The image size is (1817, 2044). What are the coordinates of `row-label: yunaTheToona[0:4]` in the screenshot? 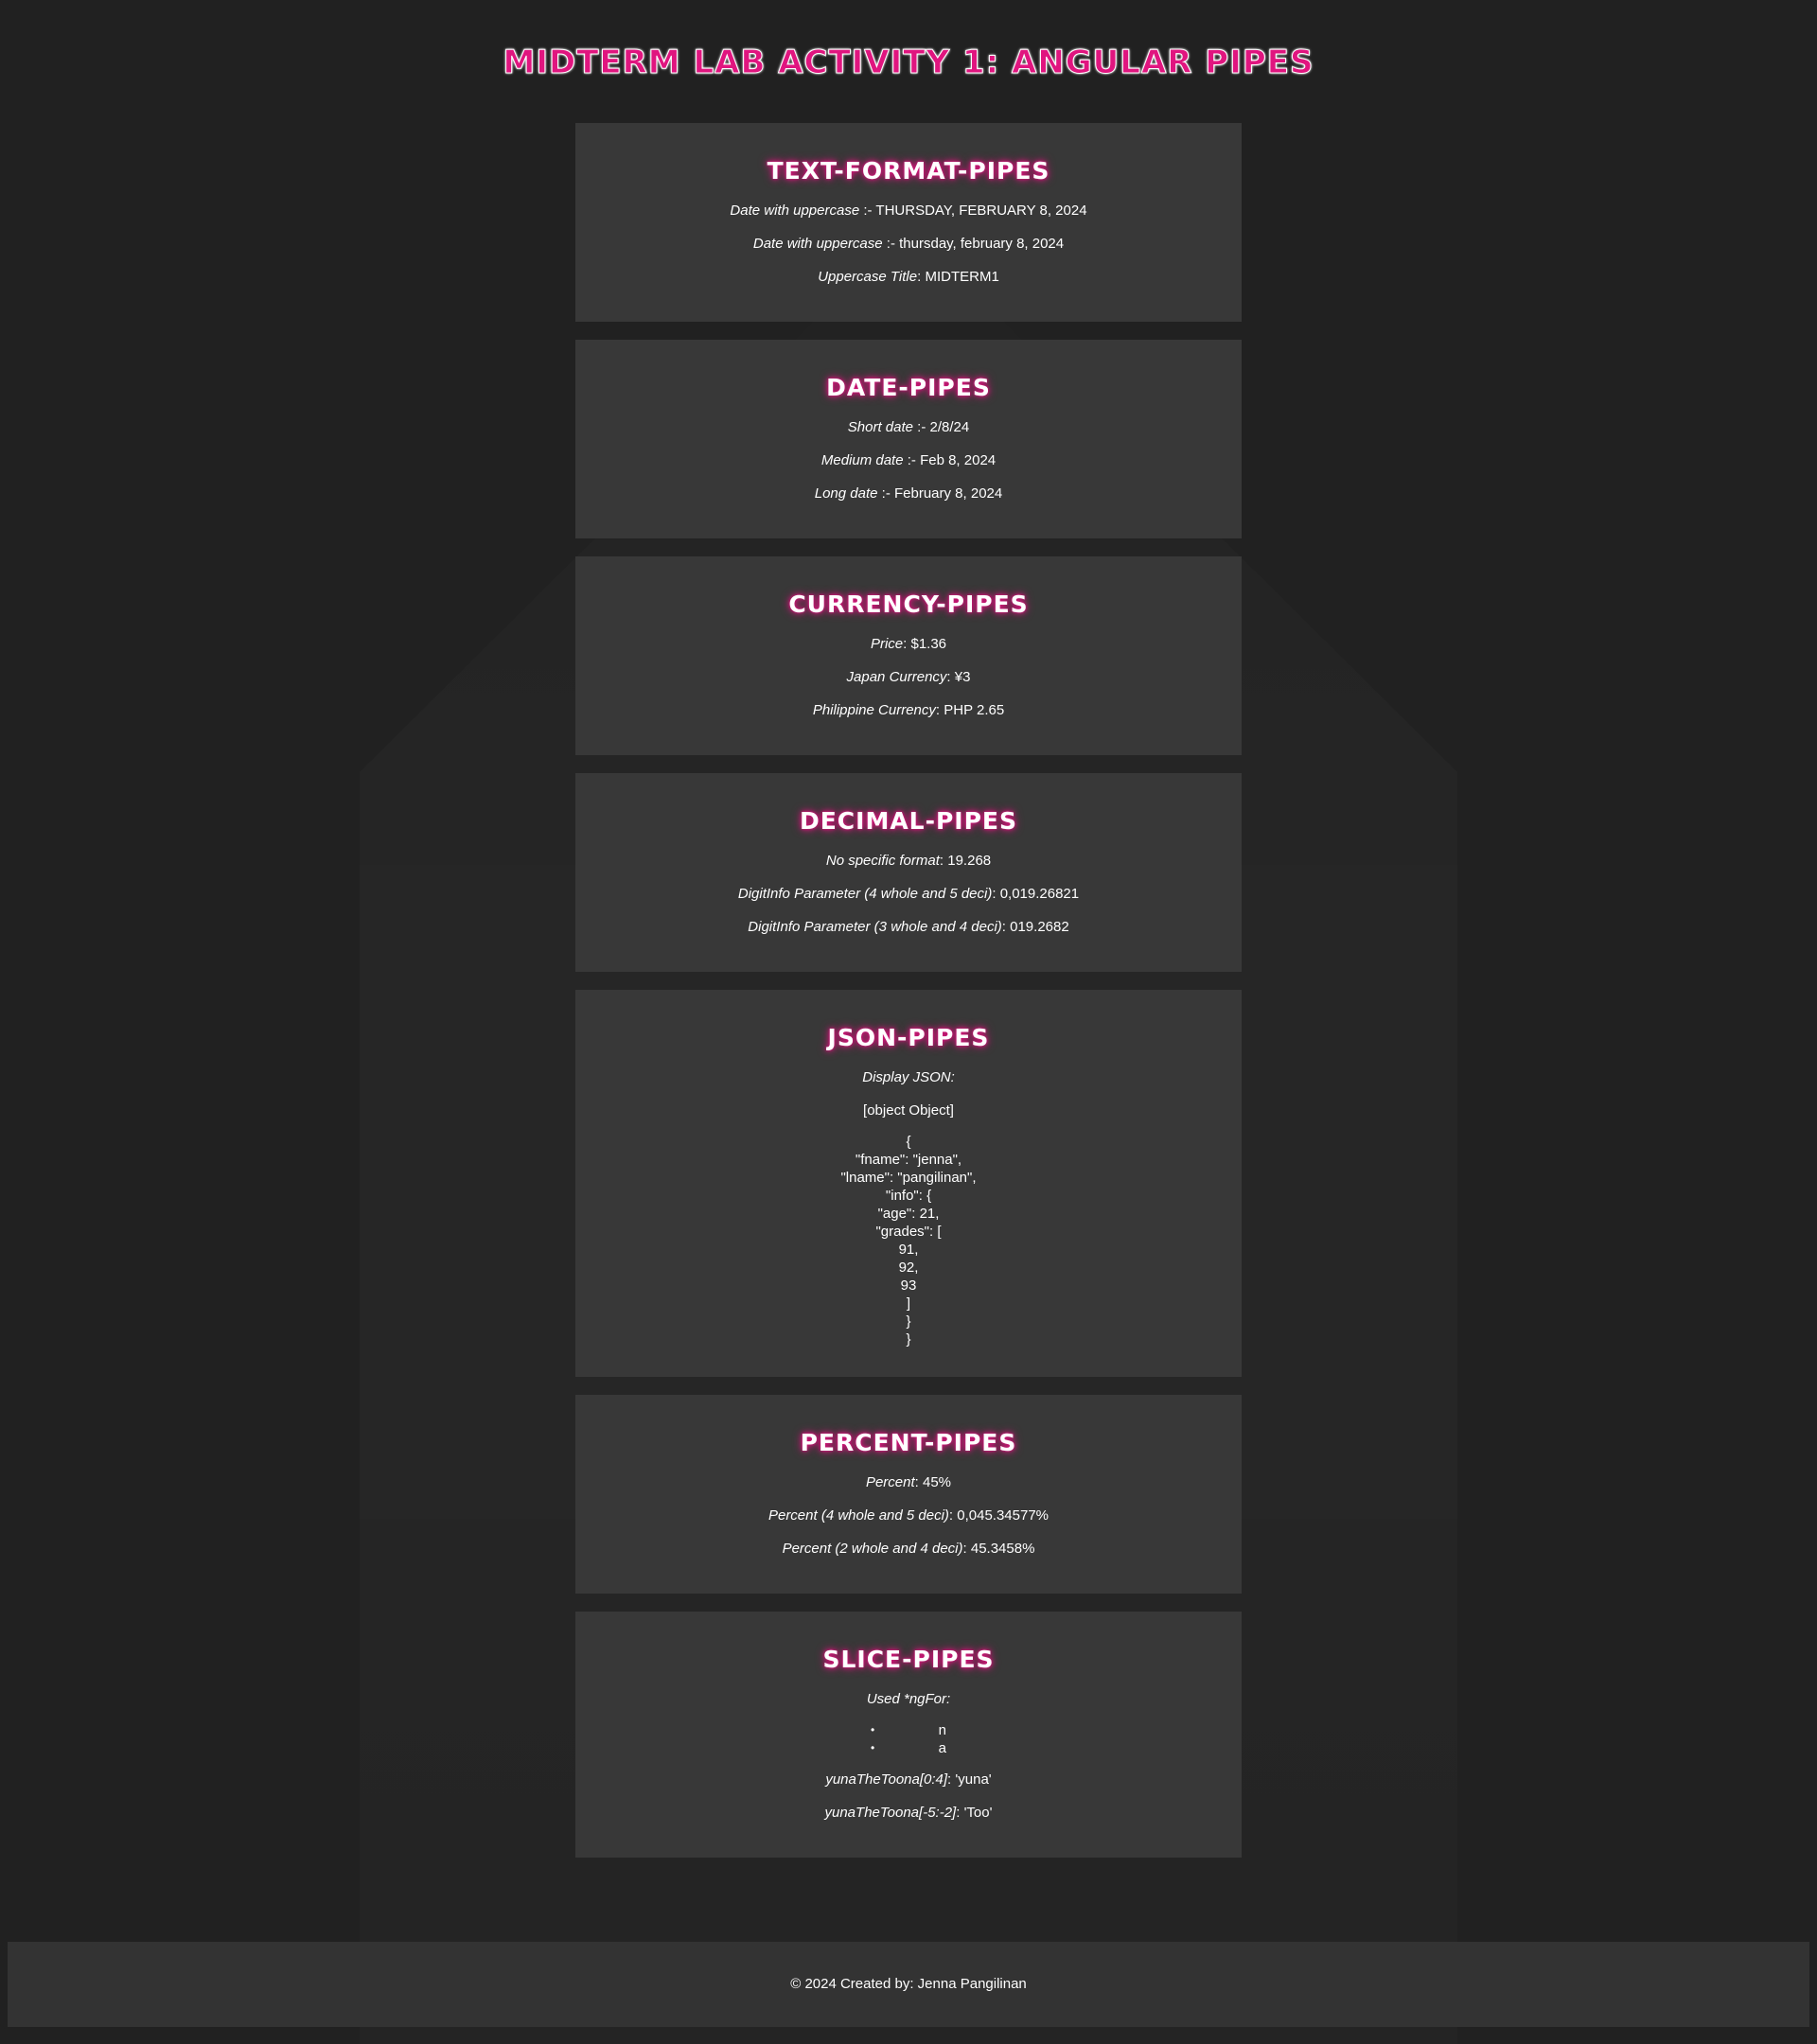 It's located at (887, 1779).